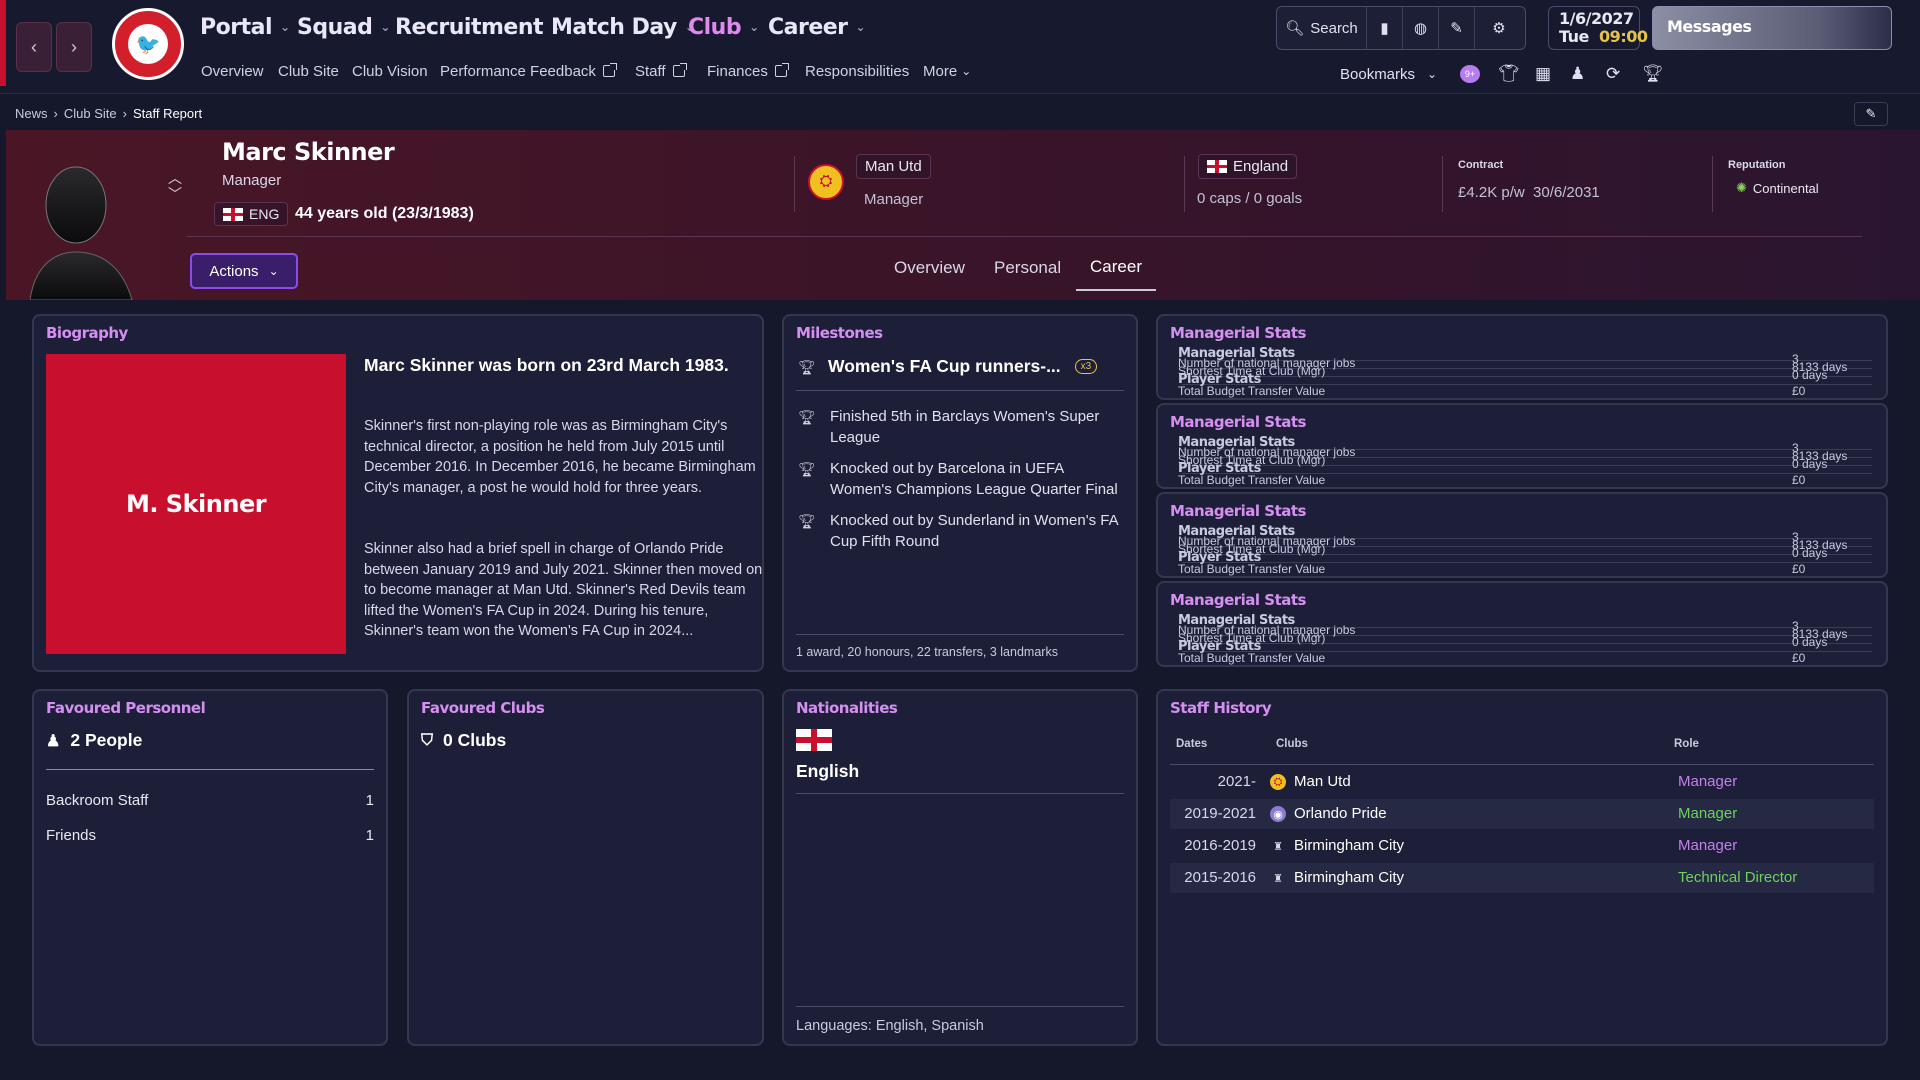 The image size is (1920, 1080). What do you see at coordinates (1522, 814) in the screenshot?
I see `table-row: 2019-2021 ◉ Orlando Pride Manager` at bounding box center [1522, 814].